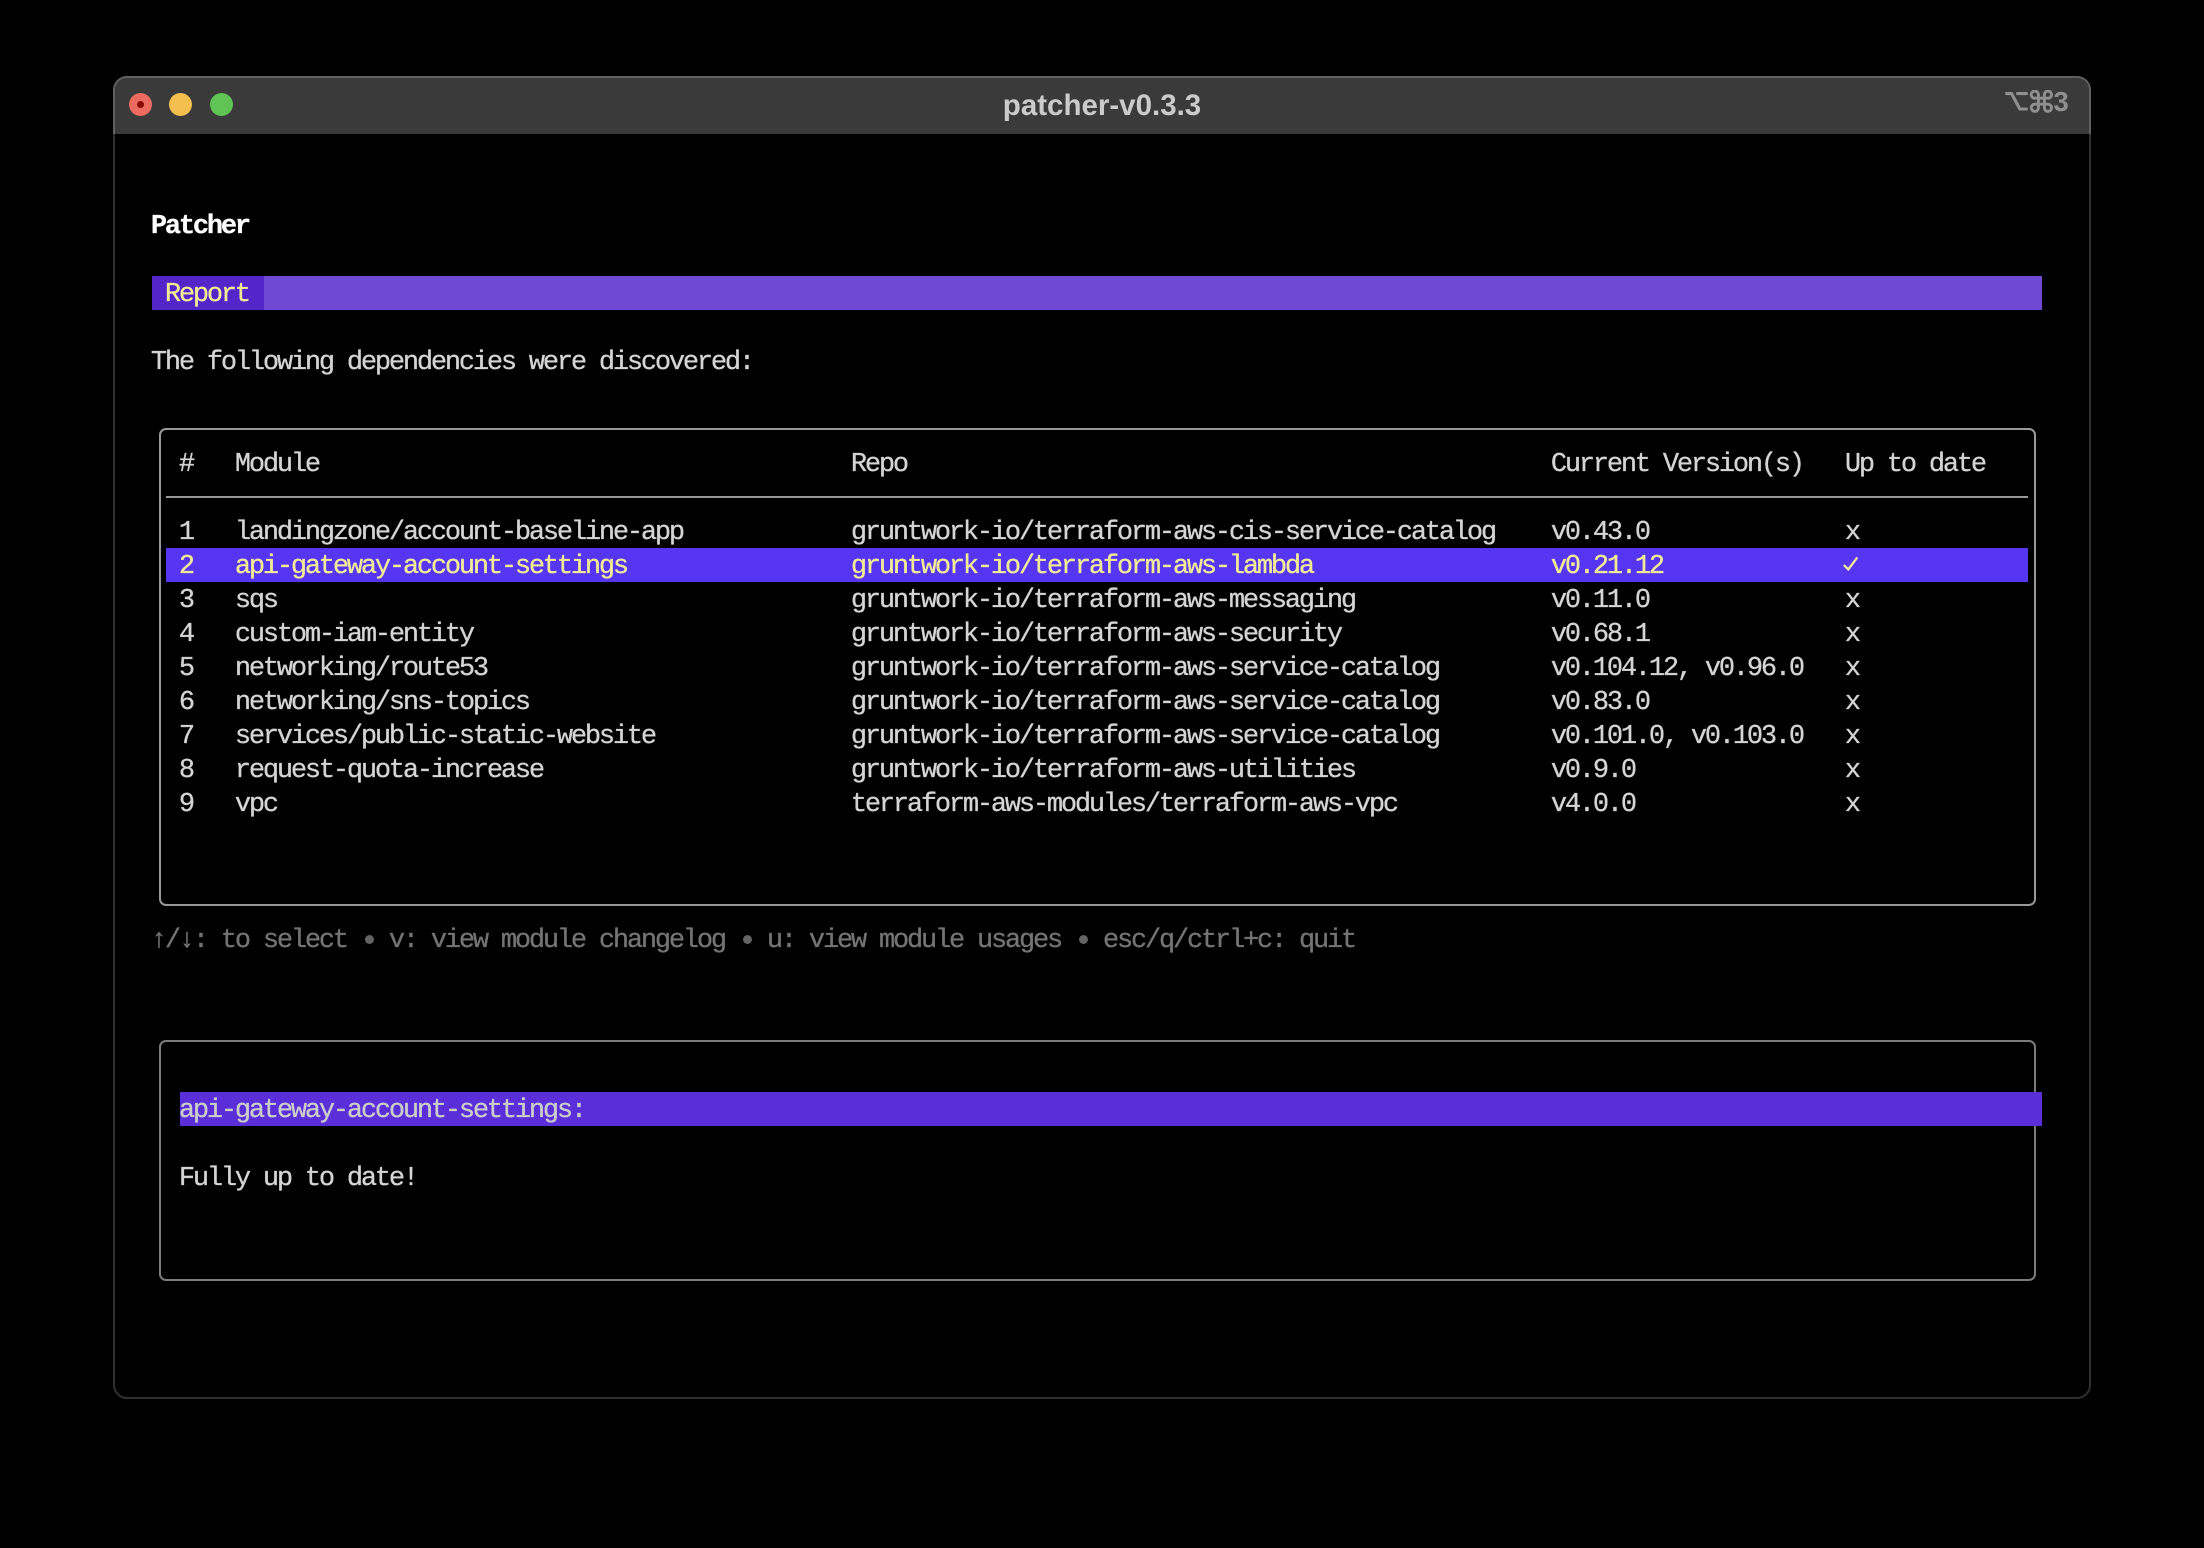  Describe the element at coordinates (2061, 103) in the screenshot. I see `svg-text: 3` at that location.